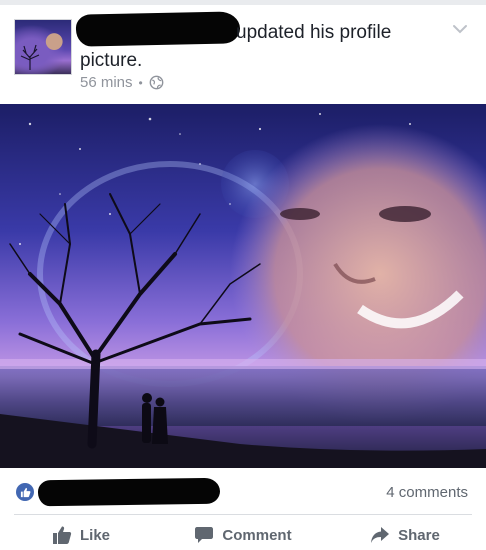 This screenshot has width=486, height=550. Describe the element at coordinates (460, 29) in the screenshot. I see `chevron-down-icon` at that location.